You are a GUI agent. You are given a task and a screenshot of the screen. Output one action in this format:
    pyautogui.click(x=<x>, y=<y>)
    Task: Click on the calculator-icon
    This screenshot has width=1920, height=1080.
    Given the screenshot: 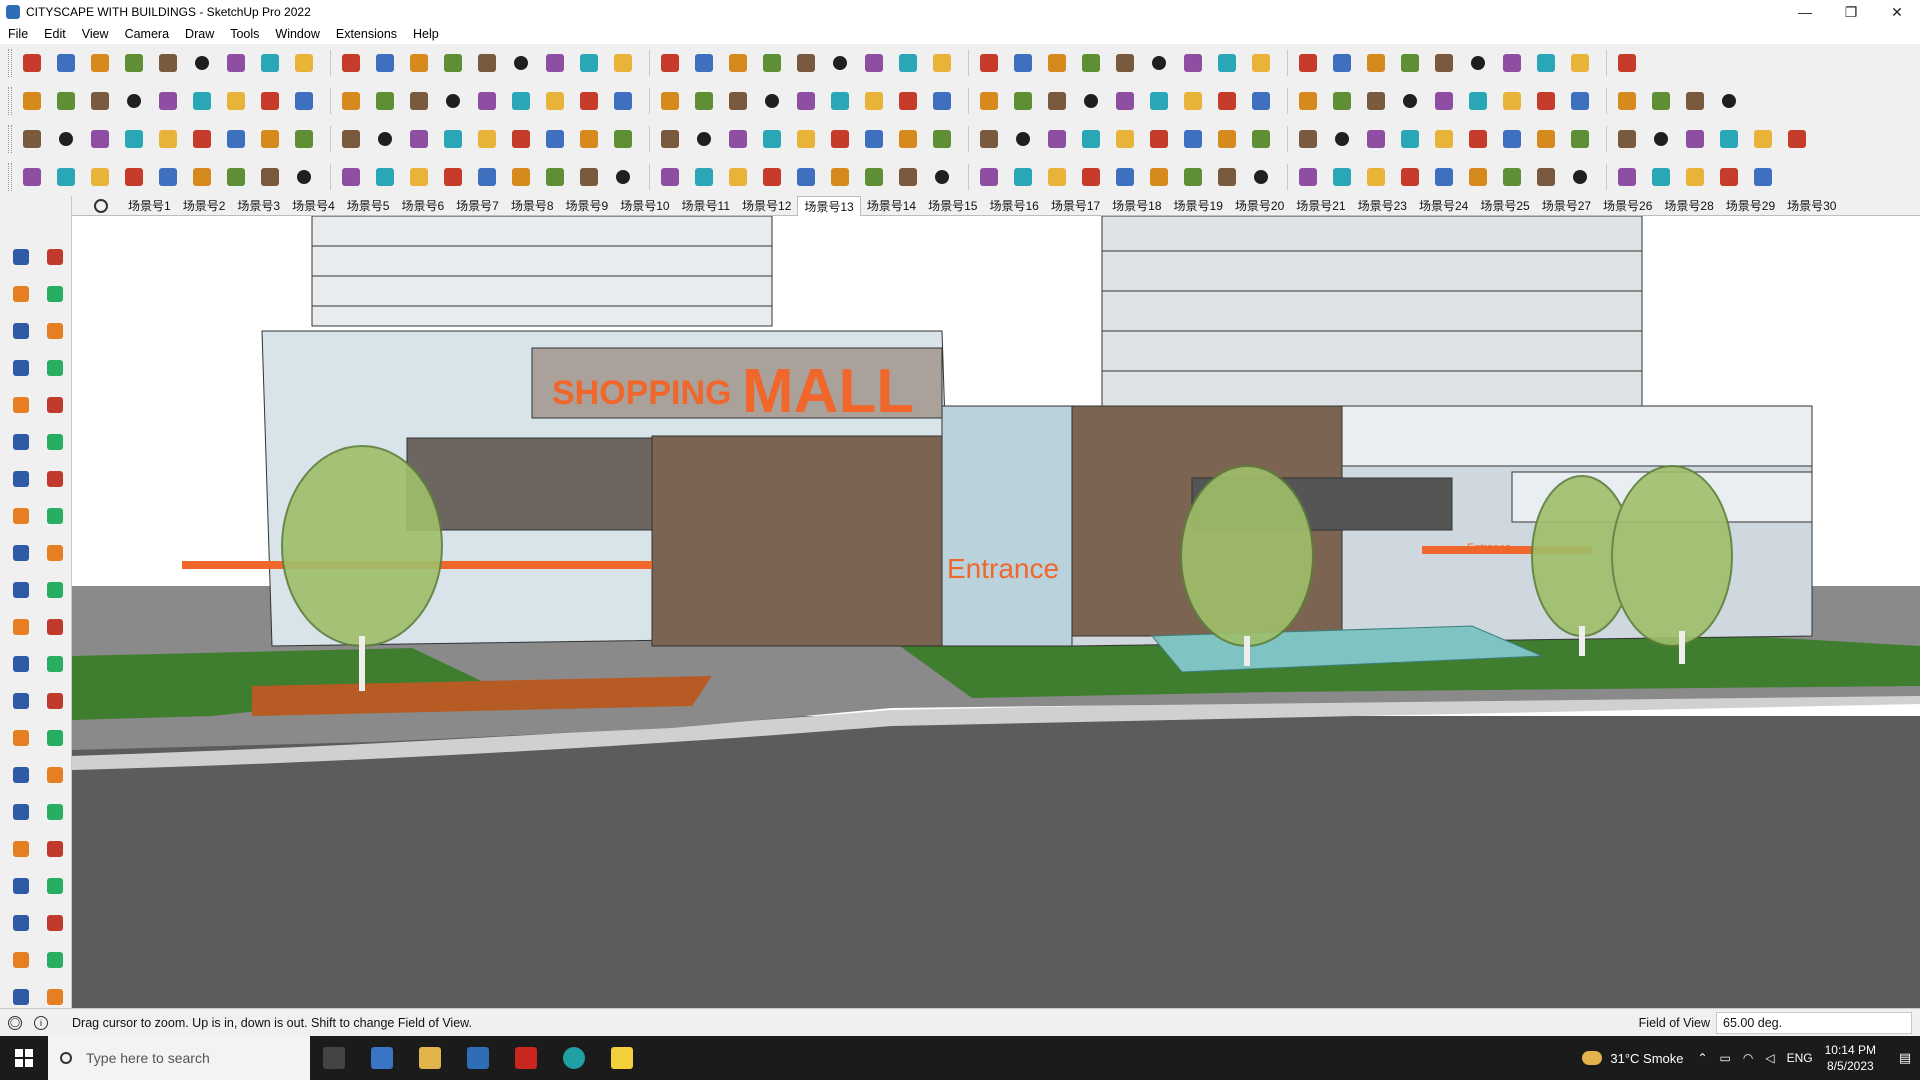 What is the action you would take?
    pyautogui.click(x=382, y=1058)
    